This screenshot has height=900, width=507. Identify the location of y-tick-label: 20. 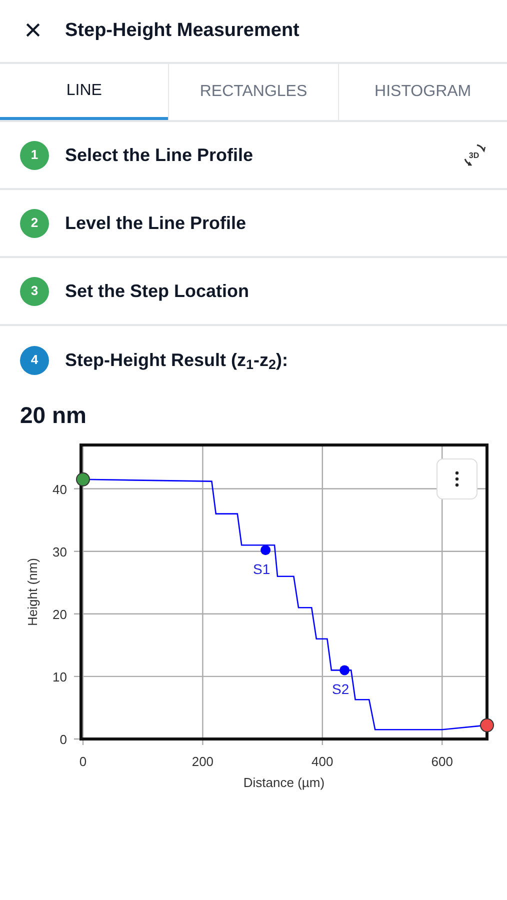
(59, 614).